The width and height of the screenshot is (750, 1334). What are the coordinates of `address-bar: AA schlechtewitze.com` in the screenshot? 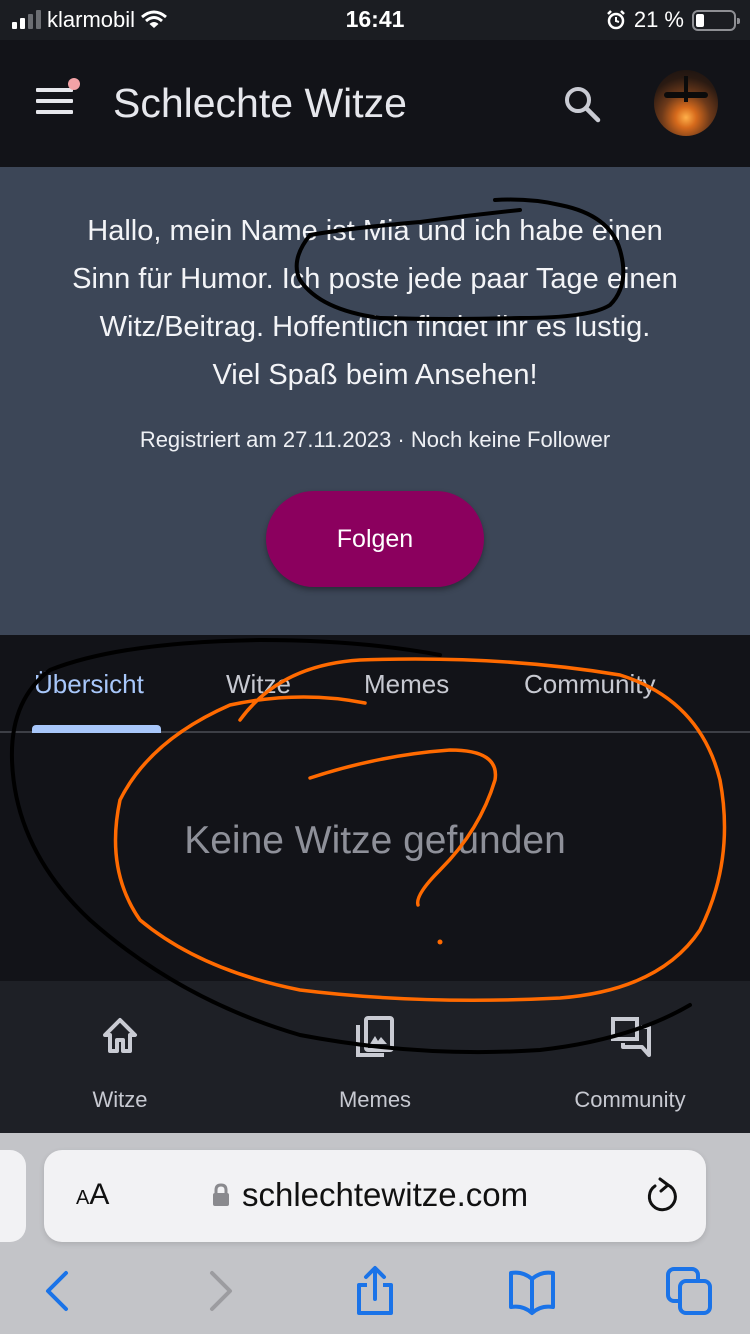 It's located at (375, 1196).